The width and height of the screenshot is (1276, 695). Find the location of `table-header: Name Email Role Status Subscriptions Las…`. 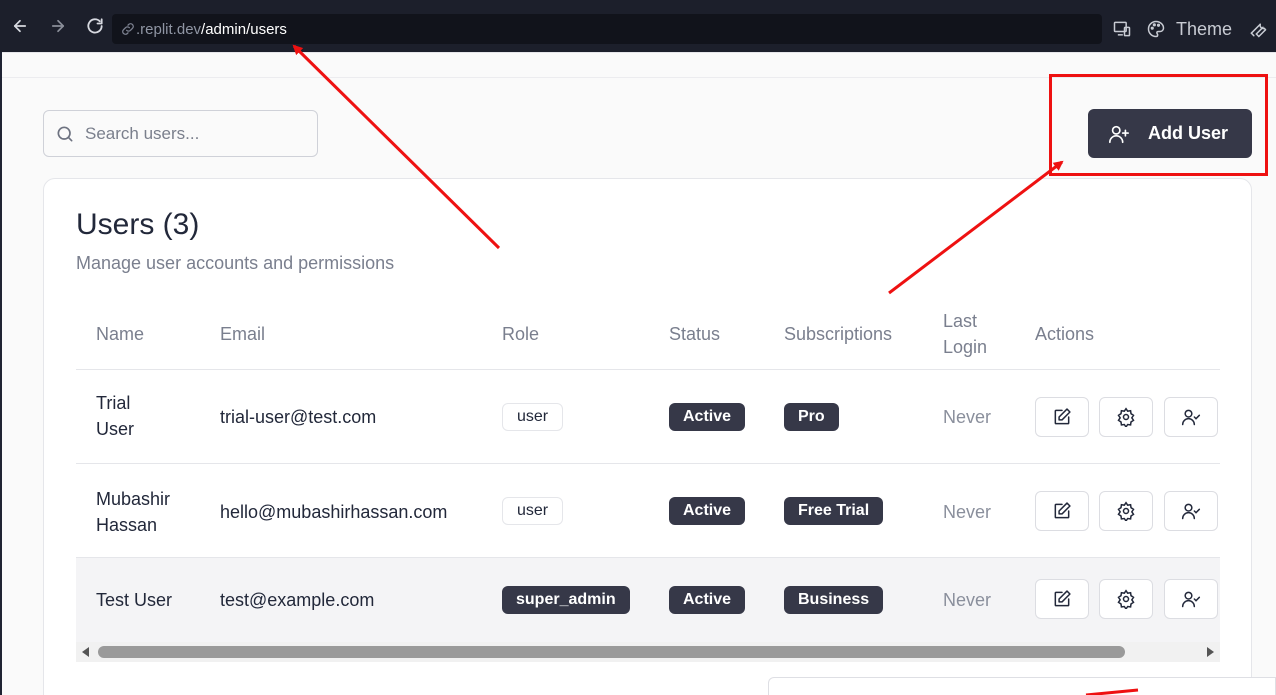

table-header: Name Email Role Status Subscriptions Las… is located at coordinates (648, 334).